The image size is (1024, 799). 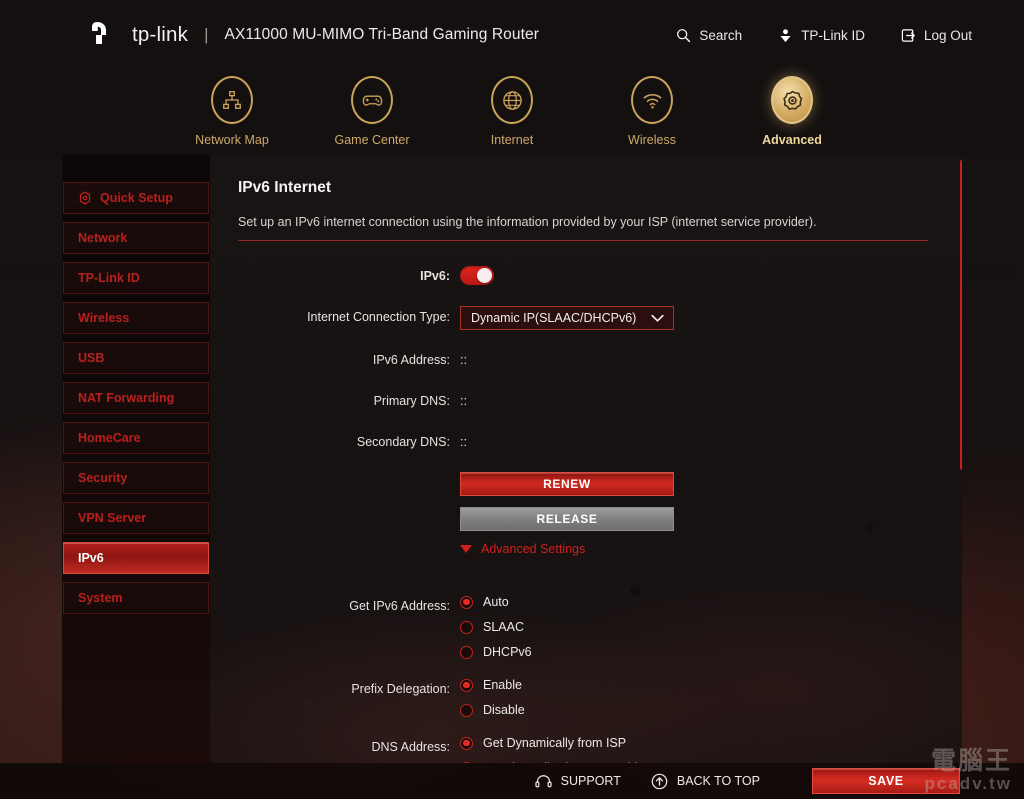 What do you see at coordinates (936, 35) in the screenshot?
I see `logout-button: Log Out` at bounding box center [936, 35].